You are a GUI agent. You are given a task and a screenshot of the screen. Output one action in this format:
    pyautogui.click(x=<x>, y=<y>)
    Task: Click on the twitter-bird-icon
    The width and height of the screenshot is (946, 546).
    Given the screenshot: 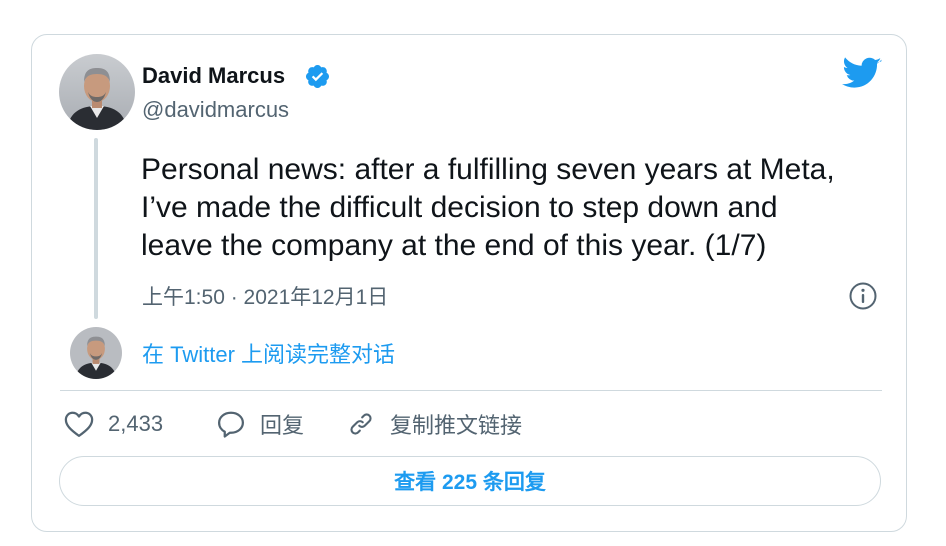 What is the action you would take?
    pyautogui.click(x=862, y=74)
    